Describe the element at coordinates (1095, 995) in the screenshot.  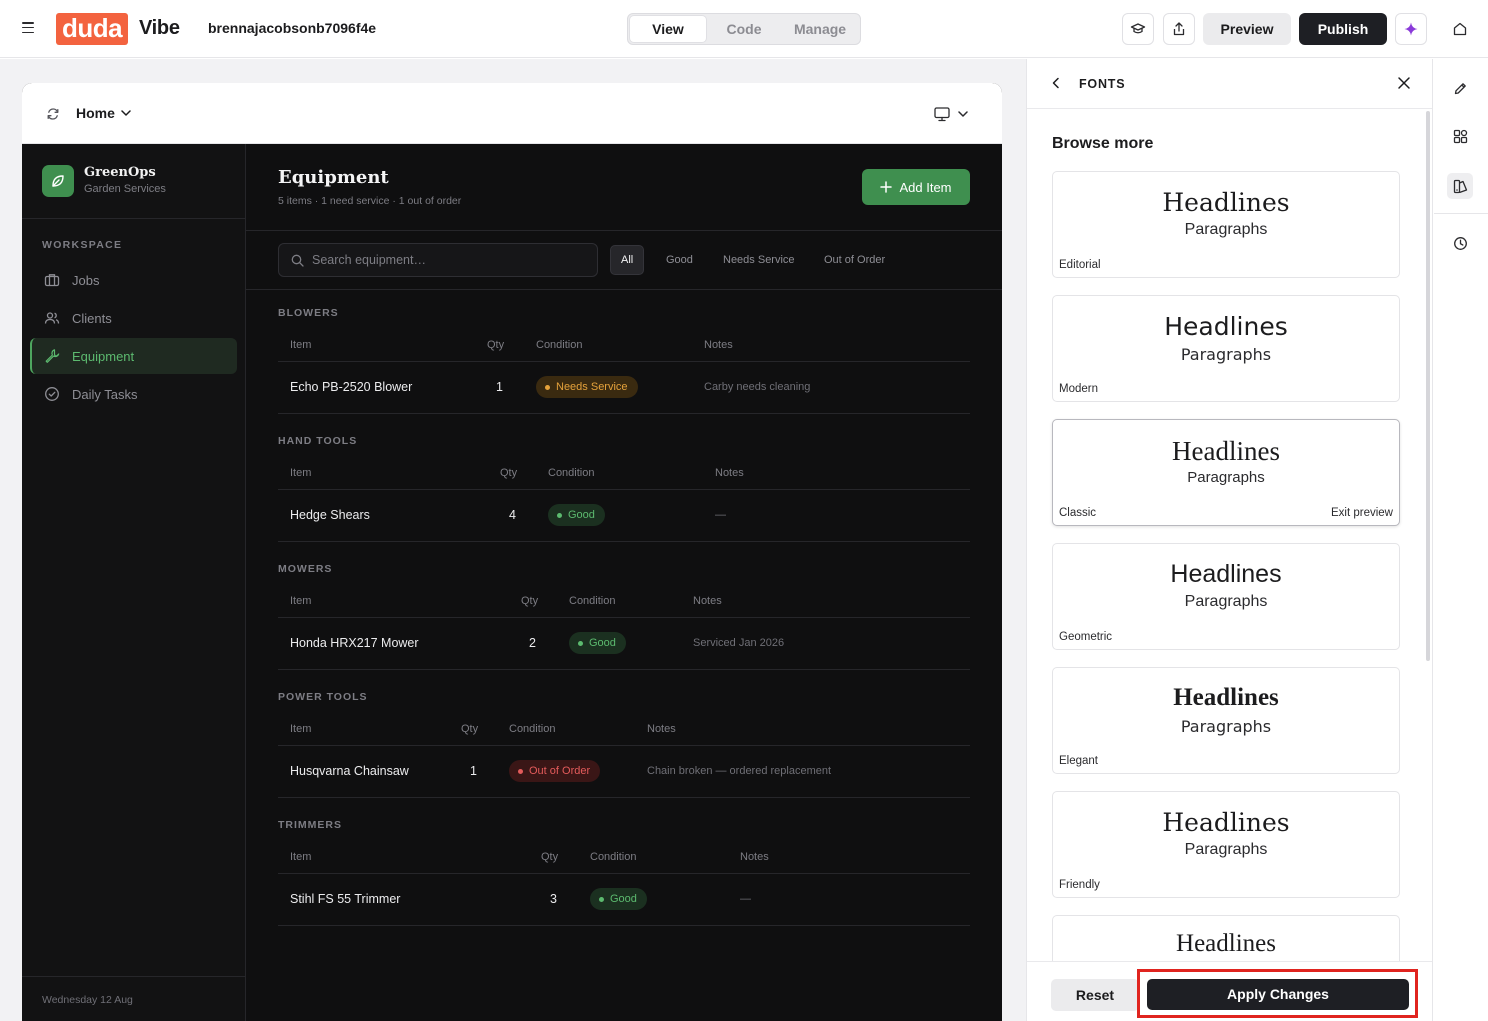
I see `reset-button: Reset` at that location.